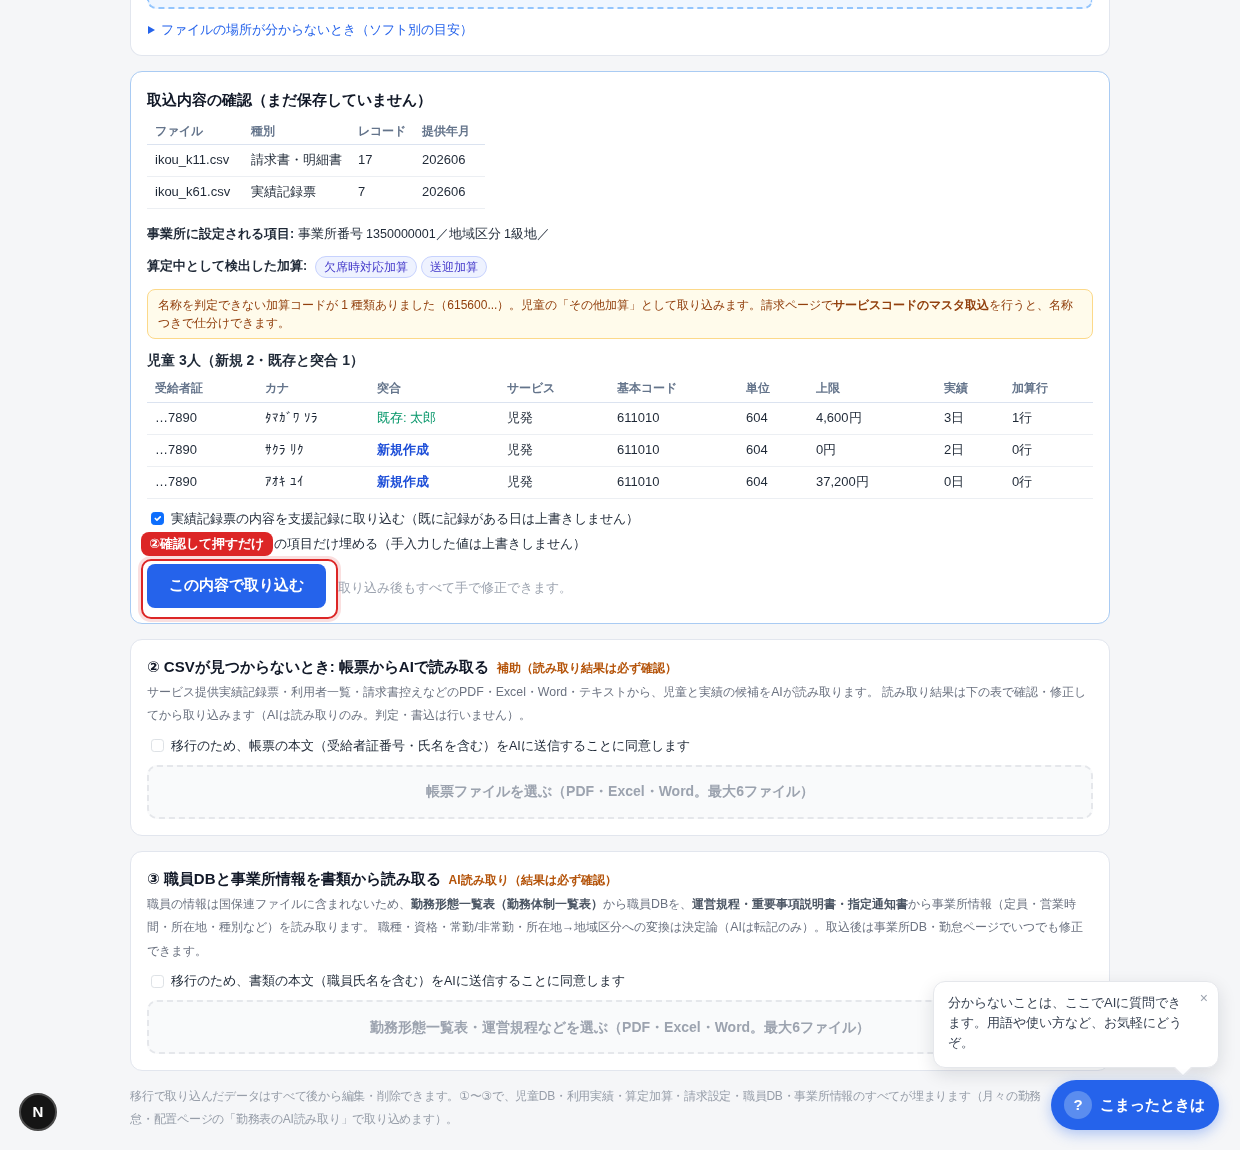 The width and height of the screenshot is (1240, 1150). What do you see at coordinates (382, 131) in the screenshot?
I see `column-header: レコード` at bounding box center [382, 131].